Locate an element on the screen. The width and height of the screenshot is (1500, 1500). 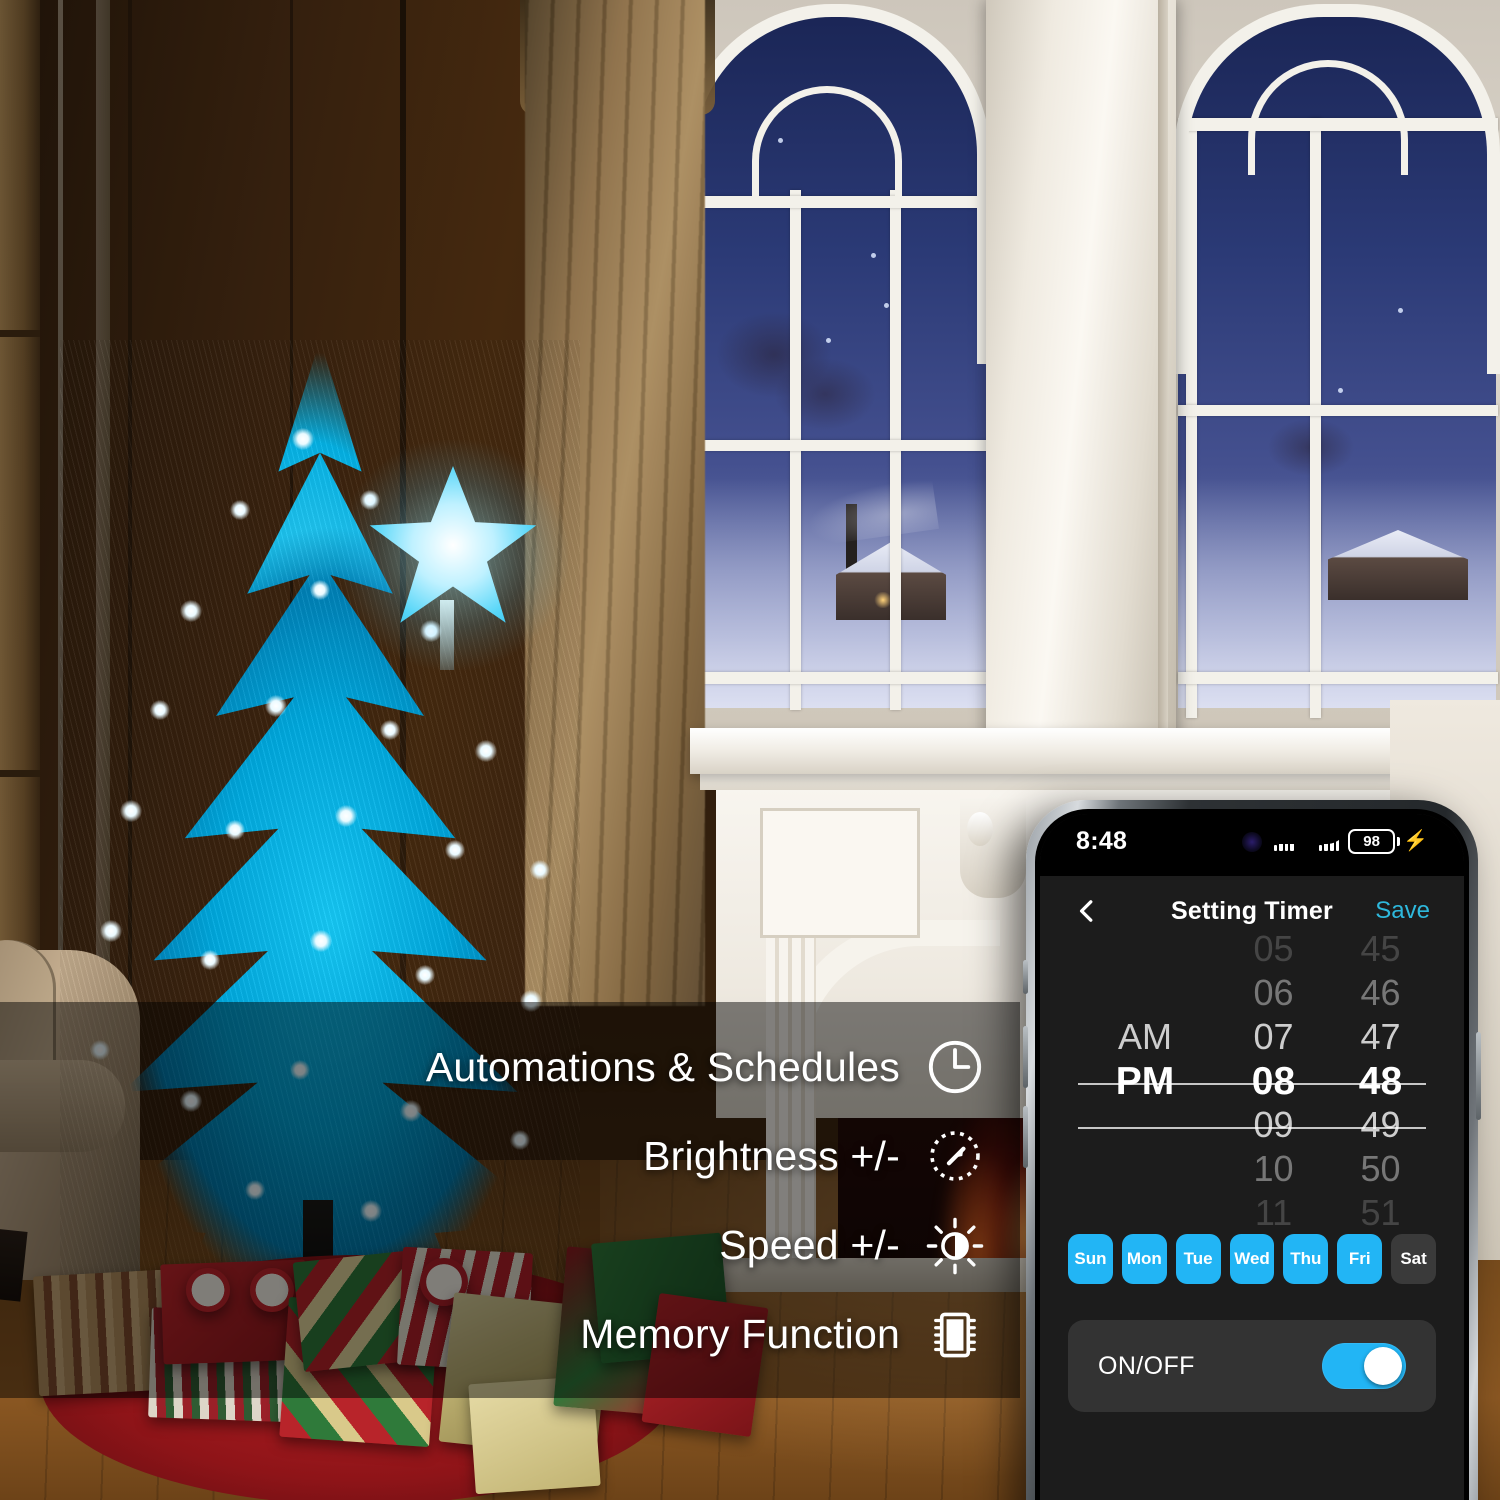
feature-row-speed: Speed +/- is located at coordinates (492, 1246).